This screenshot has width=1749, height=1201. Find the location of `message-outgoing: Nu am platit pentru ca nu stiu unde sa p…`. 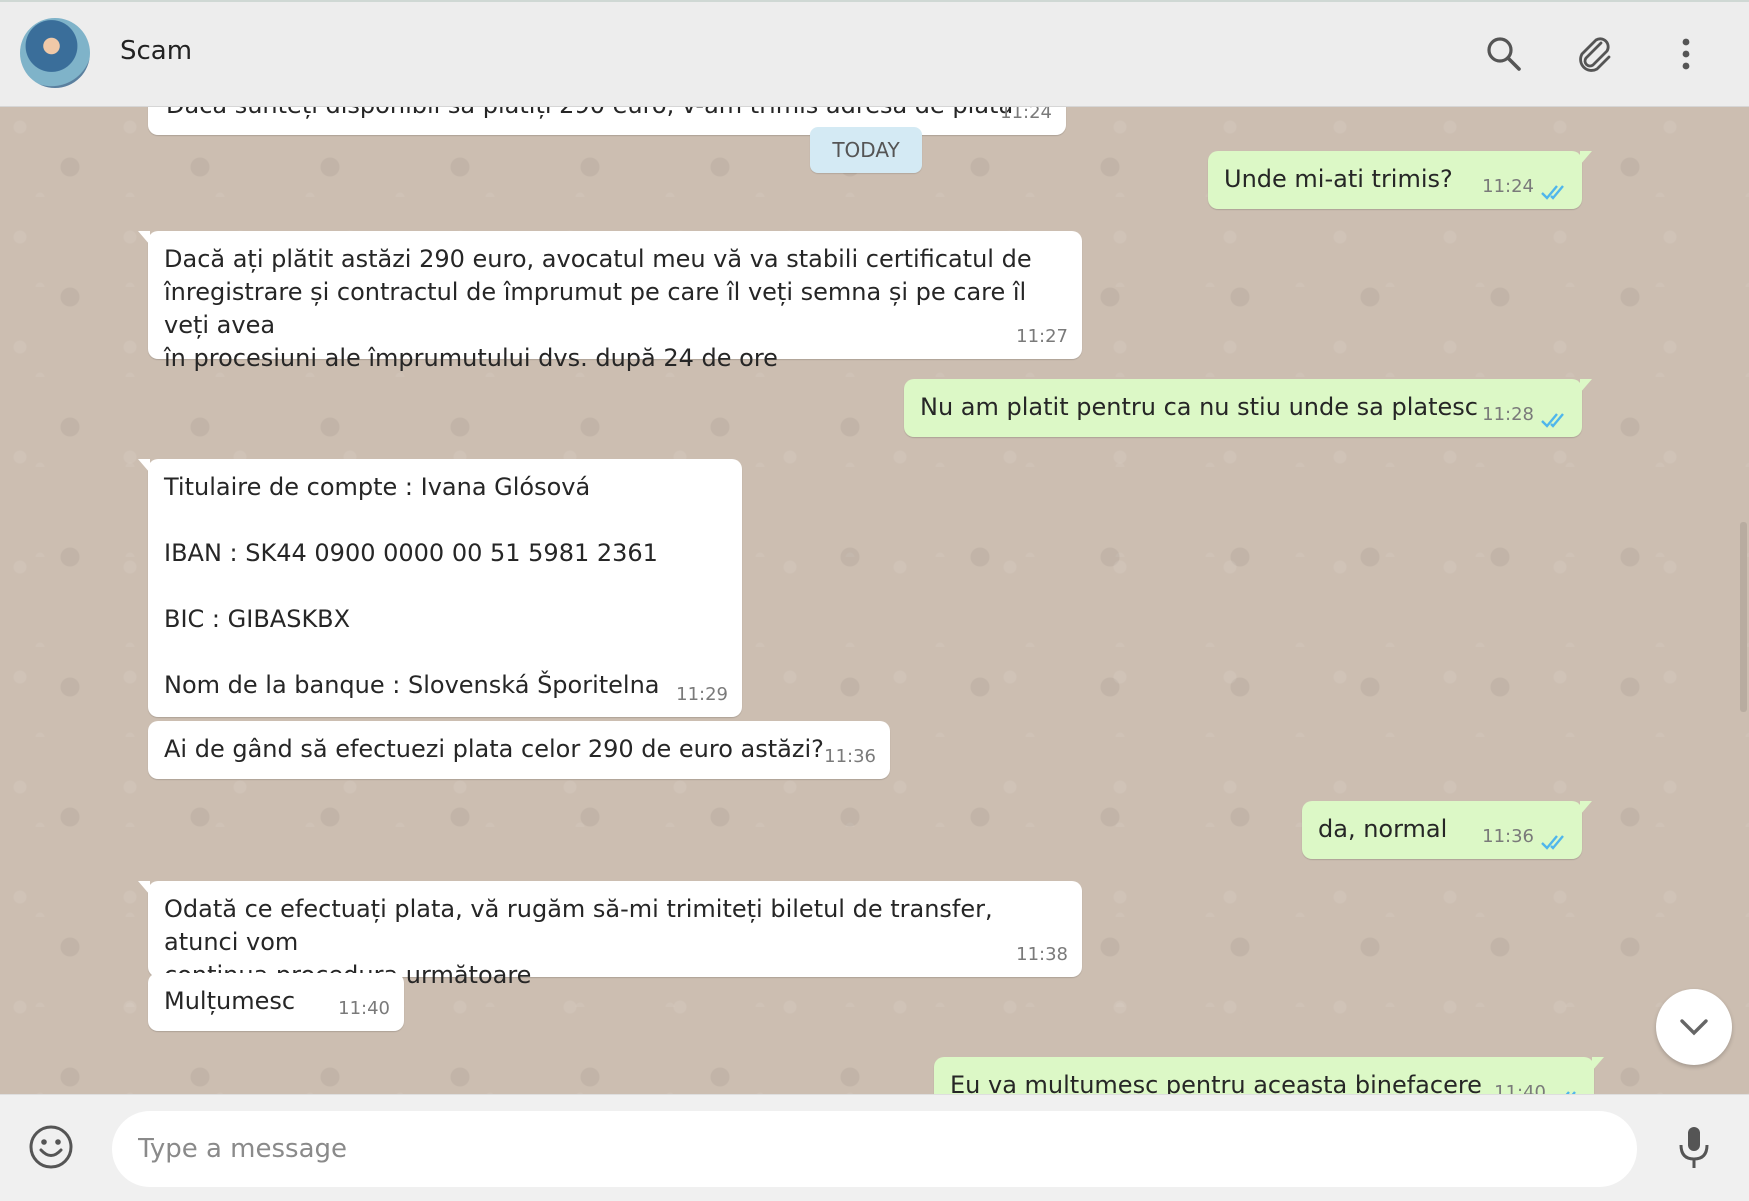

message-outgoing: Nu am platit pentru ca nu stiu unde sa p… is located at coordinates (1248, 408).